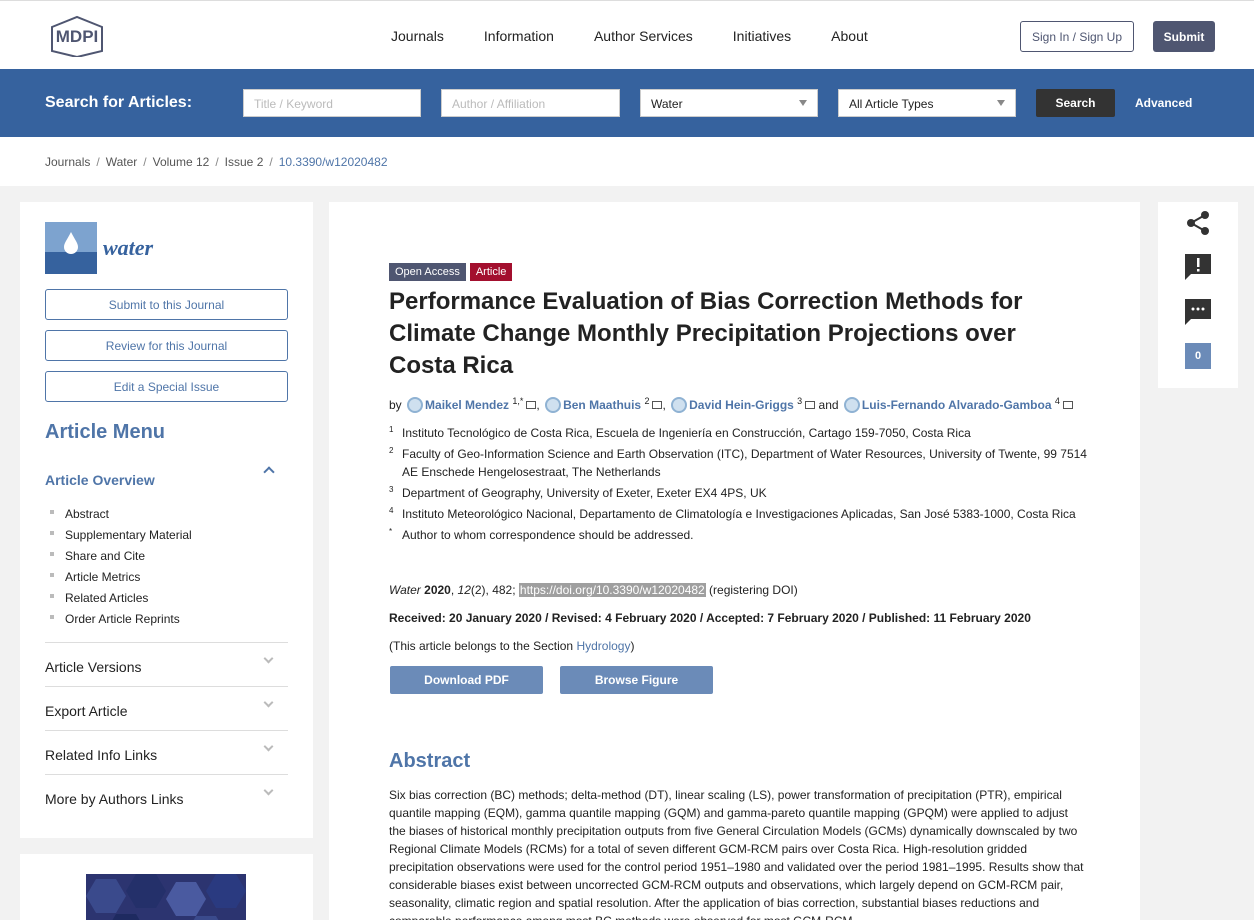 The height and width of the screenshot is (920, 1254). I want to click on journal-select-value: Water, so click(667, 104).